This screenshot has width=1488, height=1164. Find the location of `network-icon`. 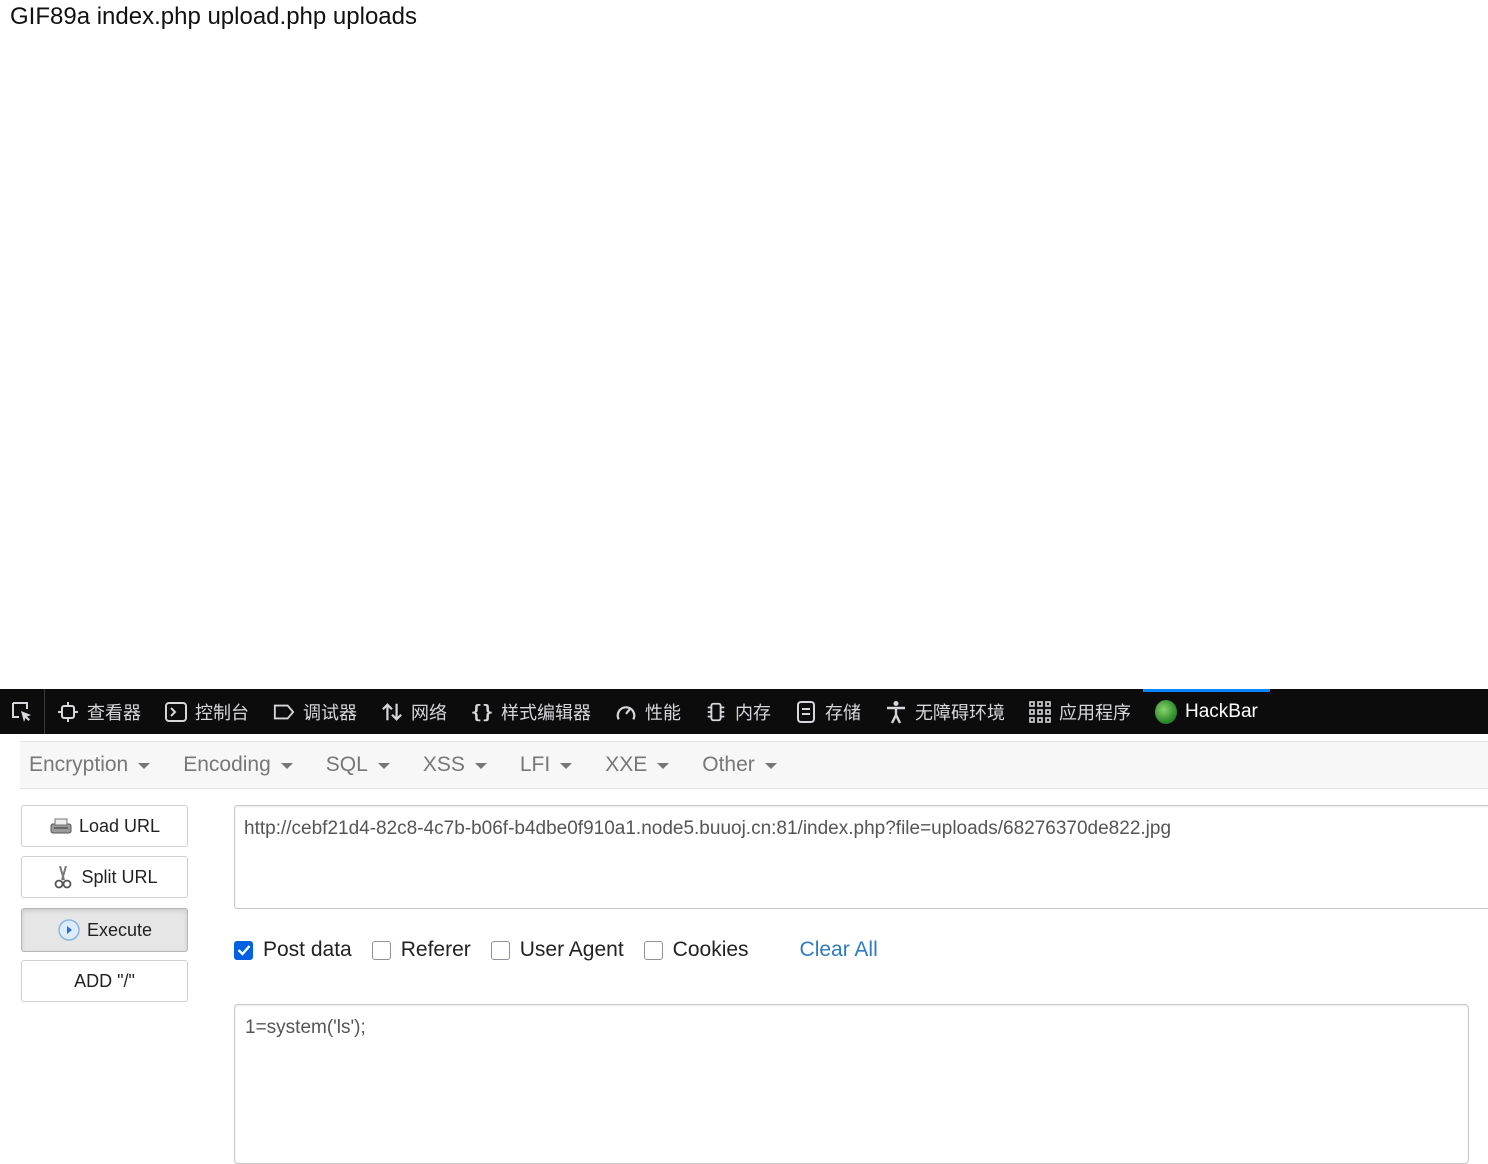

network-icon is located at coordinates (392, 712).